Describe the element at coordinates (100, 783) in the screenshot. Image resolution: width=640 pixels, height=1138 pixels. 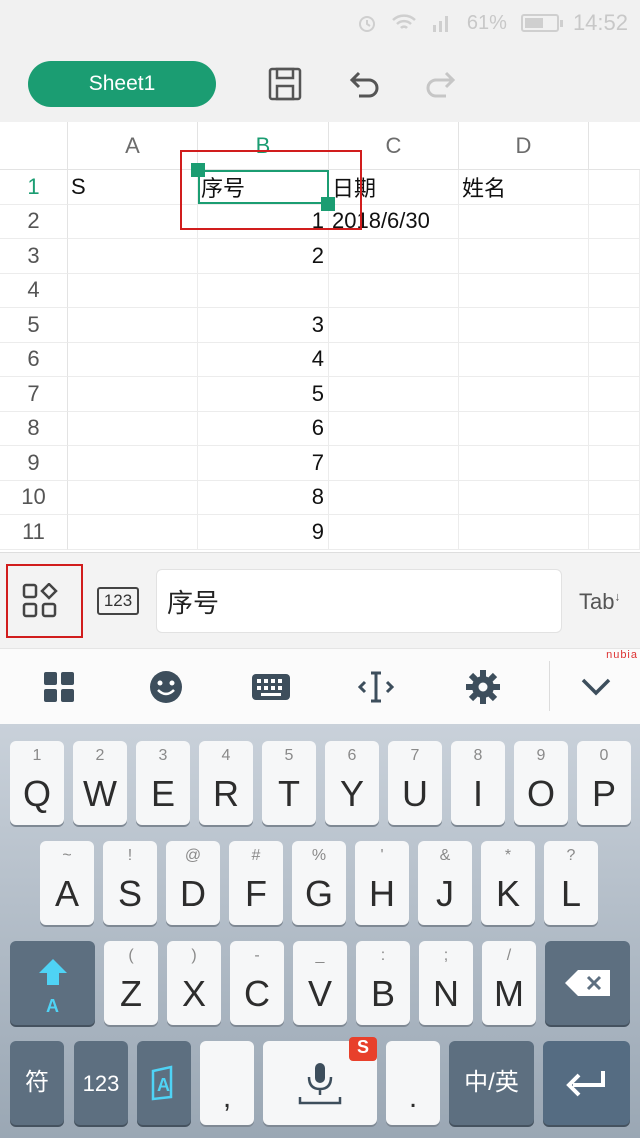
I see `key-w: 2W` at that location.